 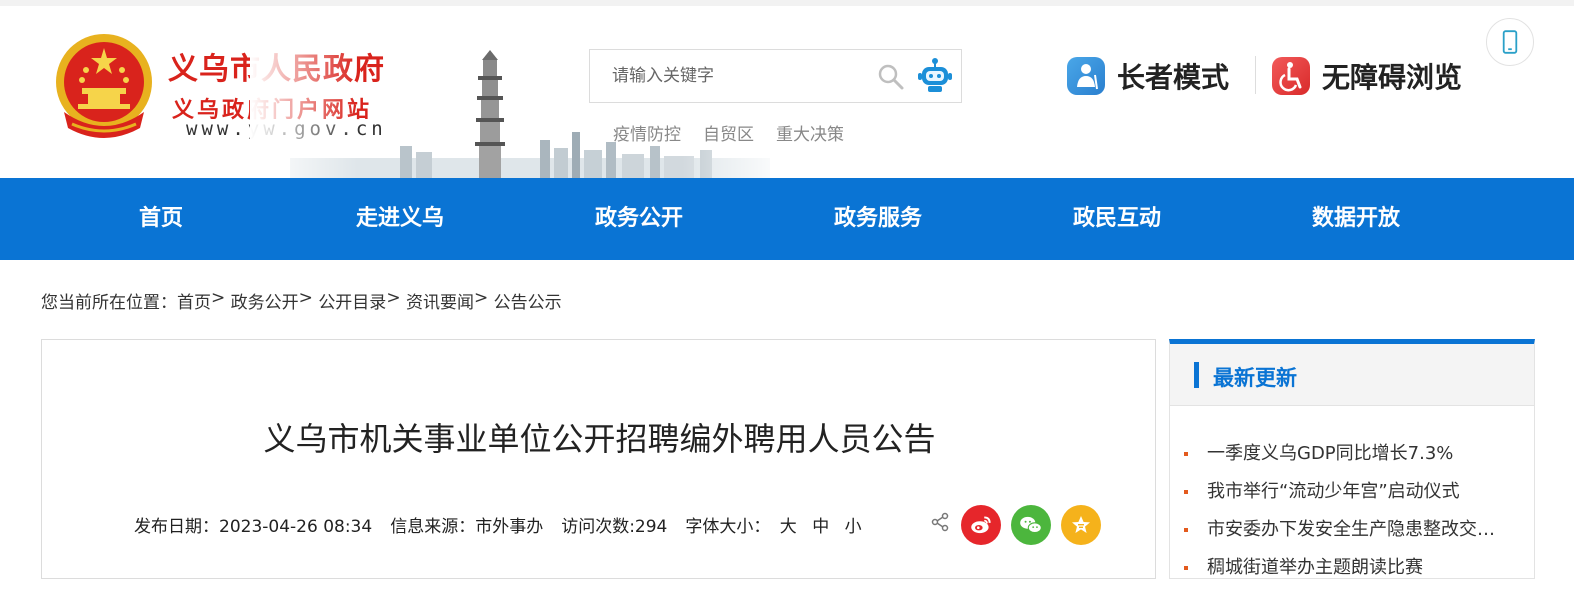 What do you see at coordinates (891, 77) in the screenshot?
I see `search-icon` at bounding box center [891, 77].